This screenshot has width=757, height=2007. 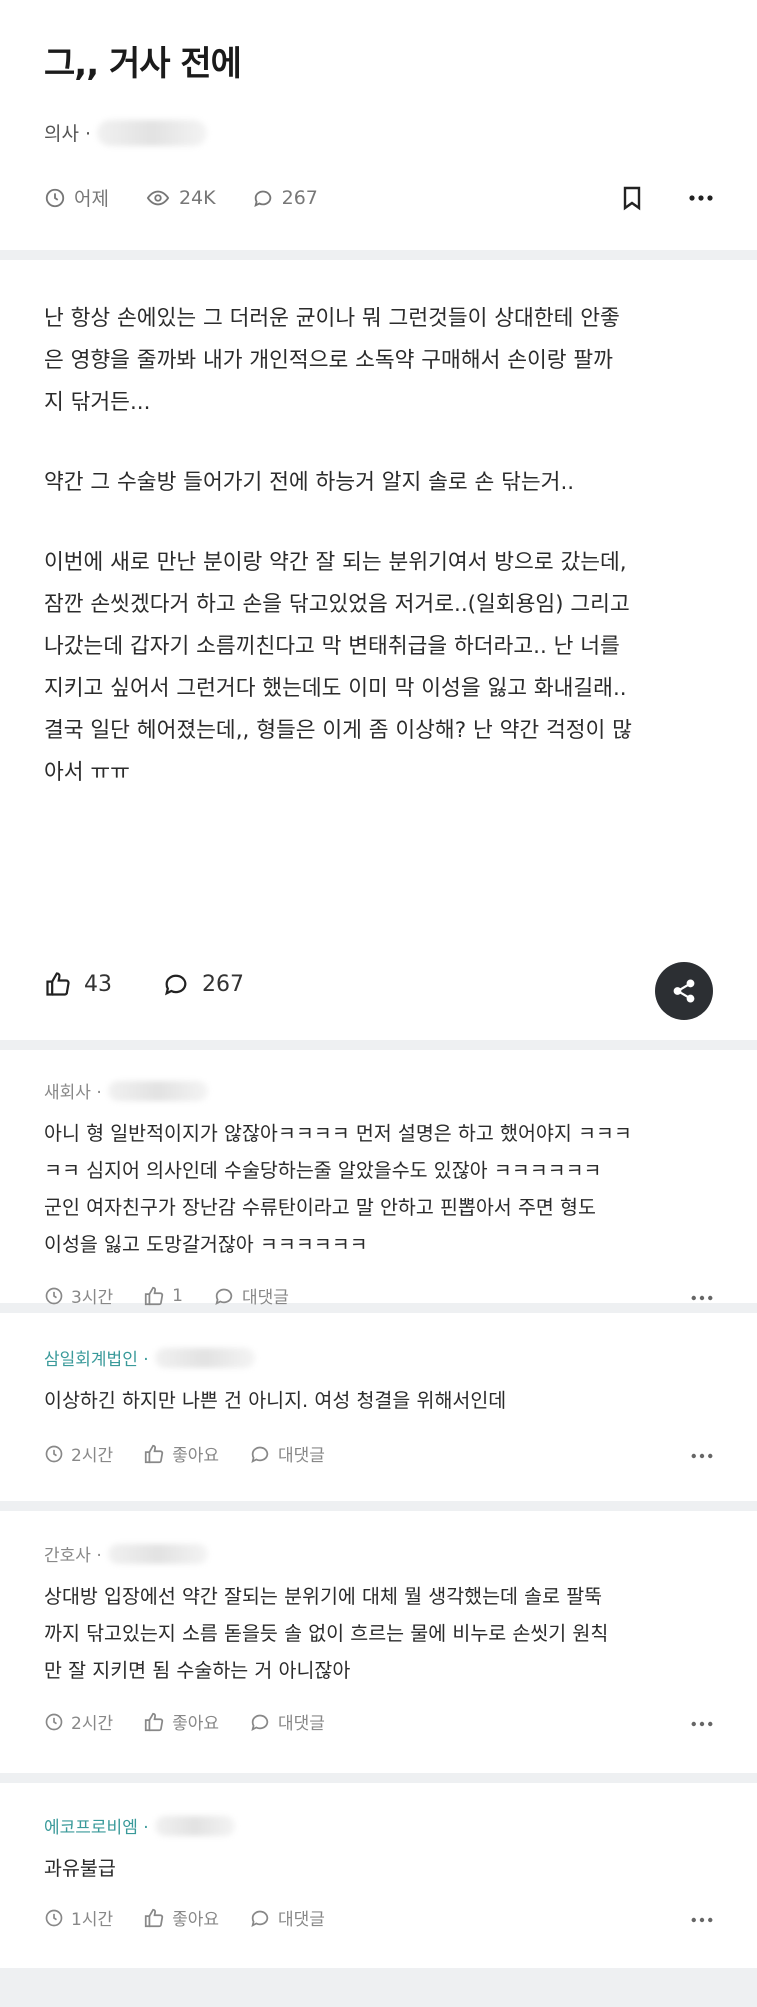 I want to click on comment-author: 간호사 ·, so click(x=378, y=1553).